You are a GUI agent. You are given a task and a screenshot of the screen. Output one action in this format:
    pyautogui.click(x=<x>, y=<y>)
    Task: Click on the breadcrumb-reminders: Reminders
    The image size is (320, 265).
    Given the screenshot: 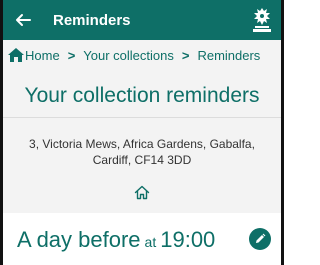 What is the action you would take?
    pyautogui.click(x=229, y=55)
    